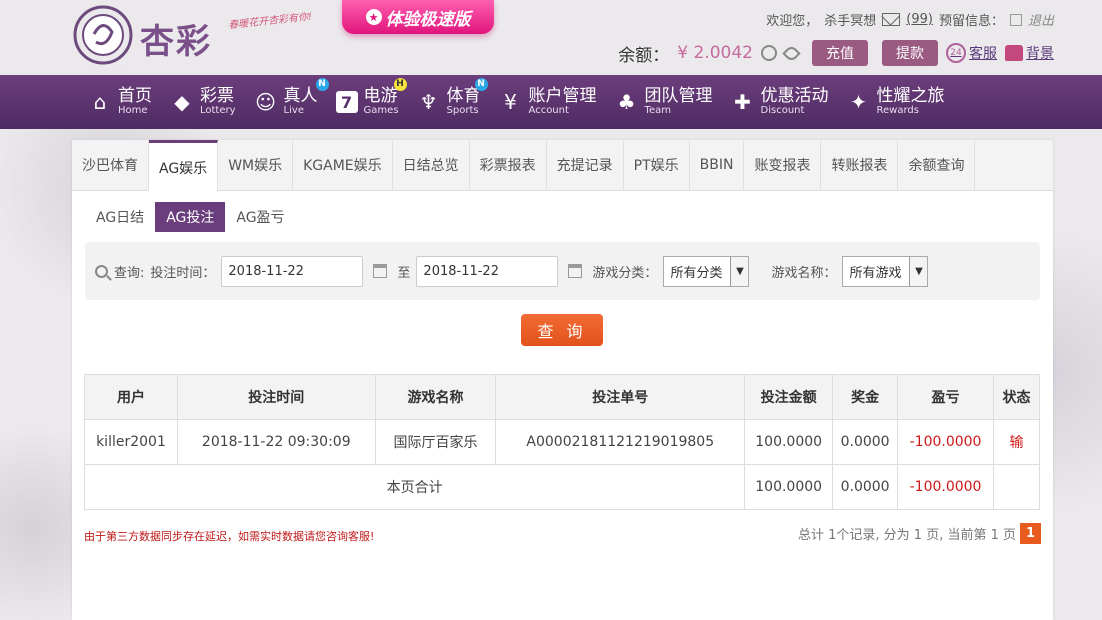  Describe the element at coordinates (452, 96) in the screenshot. I see `nav-item-sports: ♆ 体育 Sports N` at that location.